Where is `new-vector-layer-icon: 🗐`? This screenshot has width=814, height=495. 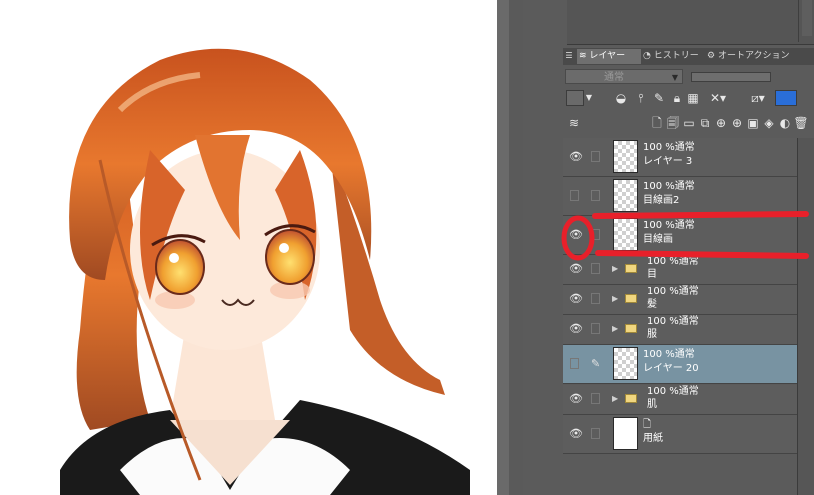 new-vector-layer-icon: 🗐 is located at coordinates (673, 123).